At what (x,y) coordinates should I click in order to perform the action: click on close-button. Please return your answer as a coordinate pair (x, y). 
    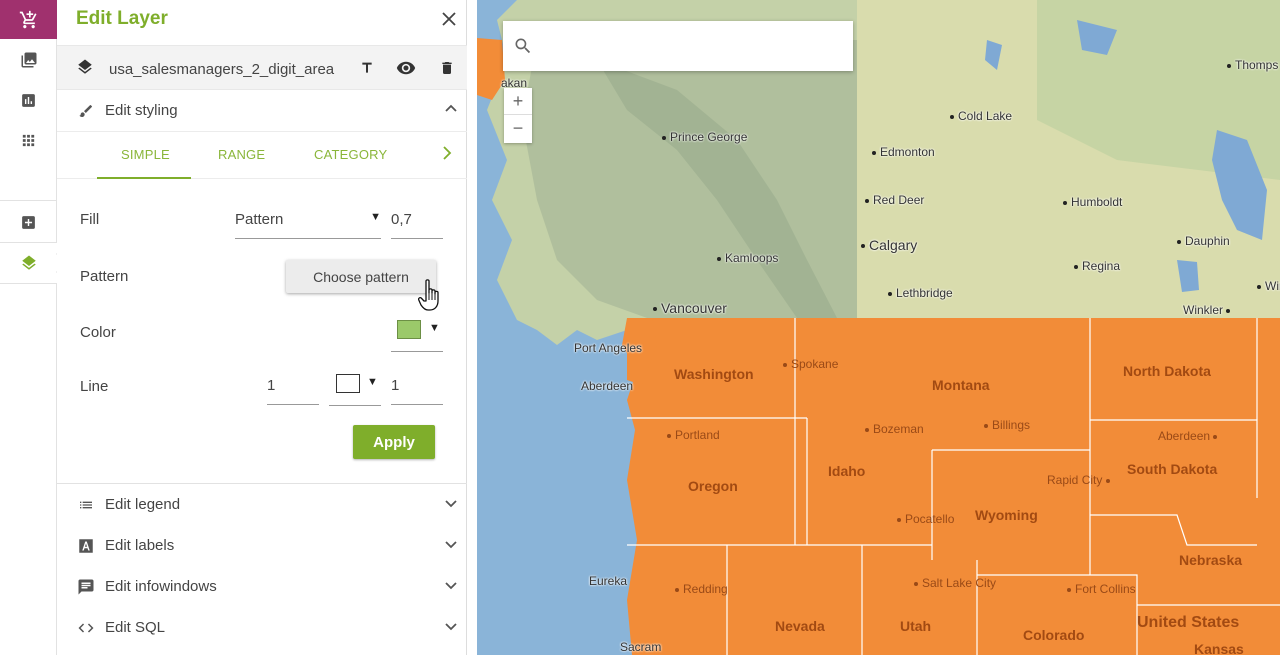
    Looking at the image, I should click on (449, 19).